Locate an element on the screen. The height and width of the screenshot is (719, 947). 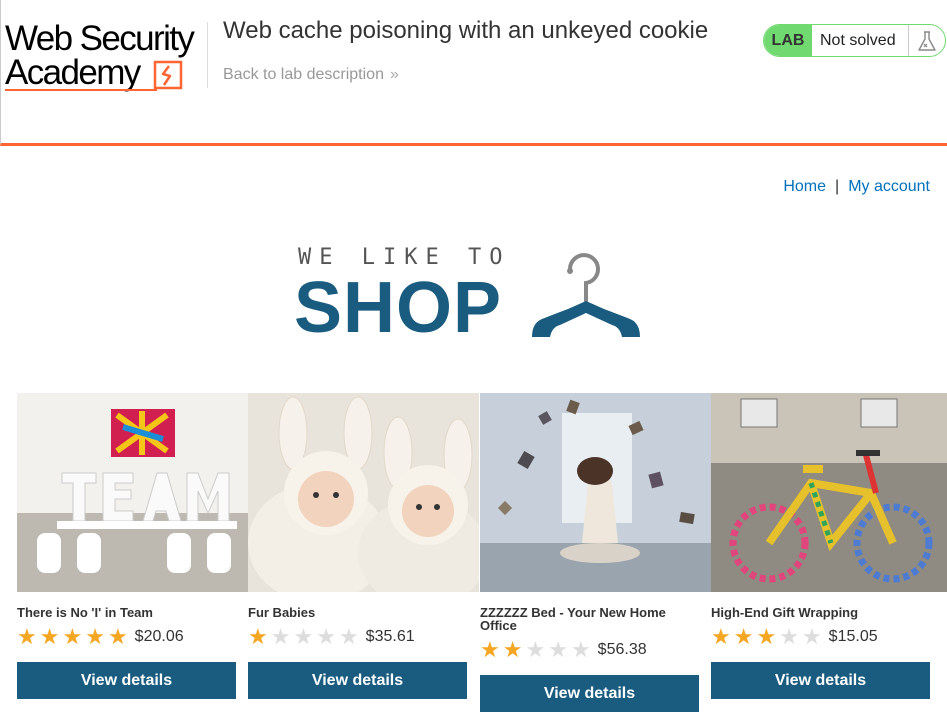
product-name: ZZZZZZ Bed - Your New Home Office is located at coordinates (573, 619).